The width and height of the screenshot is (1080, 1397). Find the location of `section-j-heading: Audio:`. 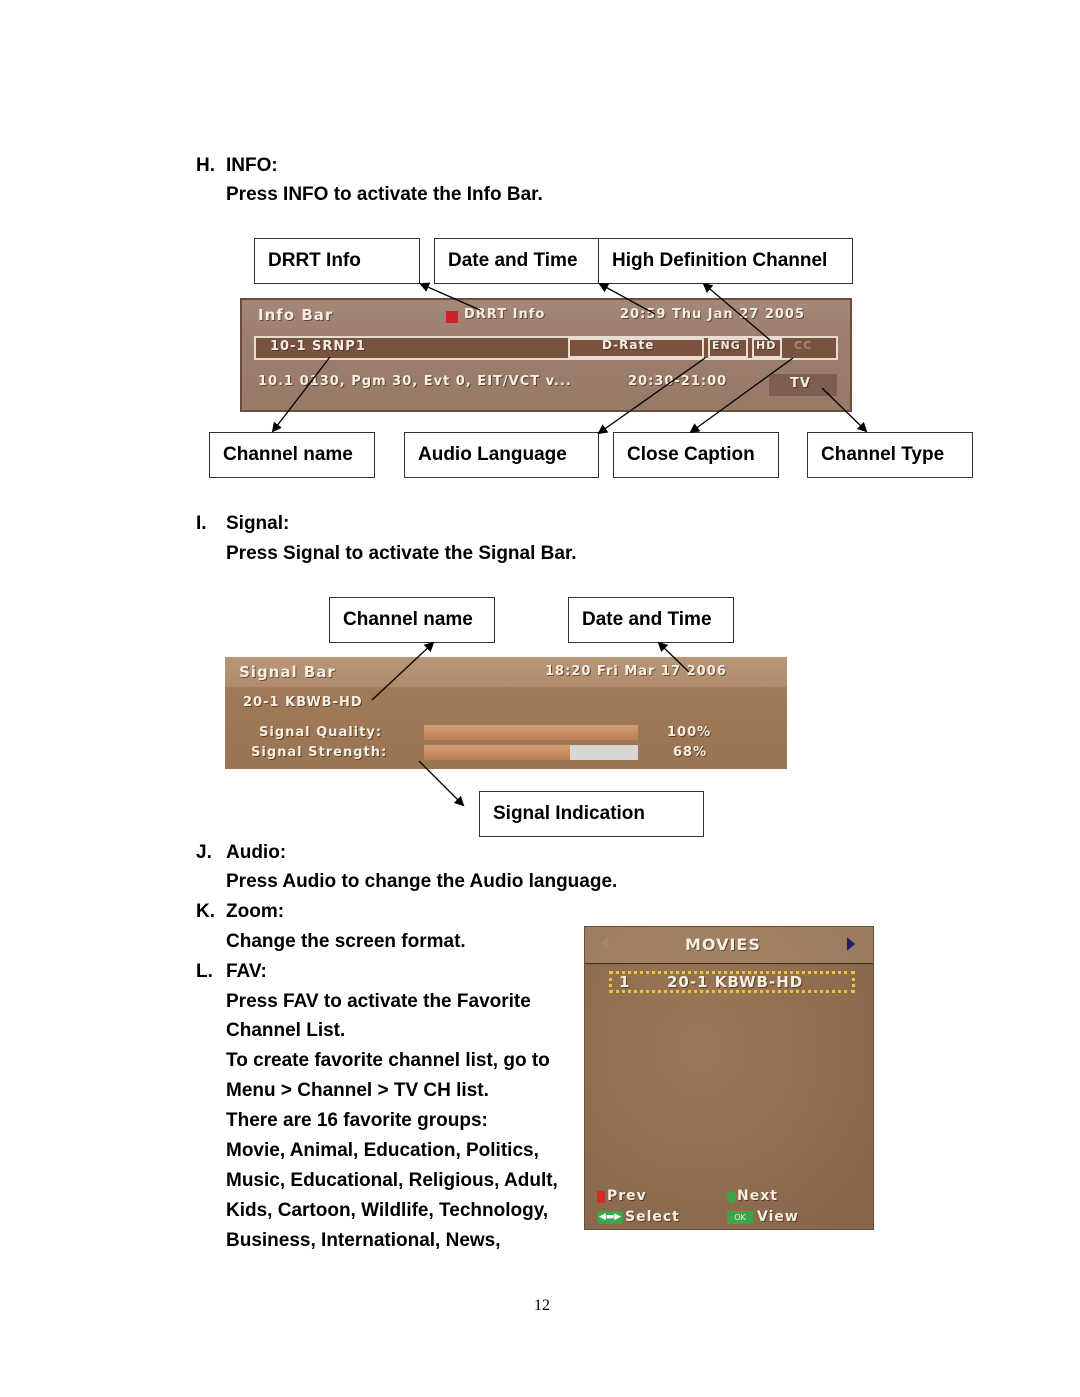

section-j-heading: Audio: is located at coordinates (256, 852).